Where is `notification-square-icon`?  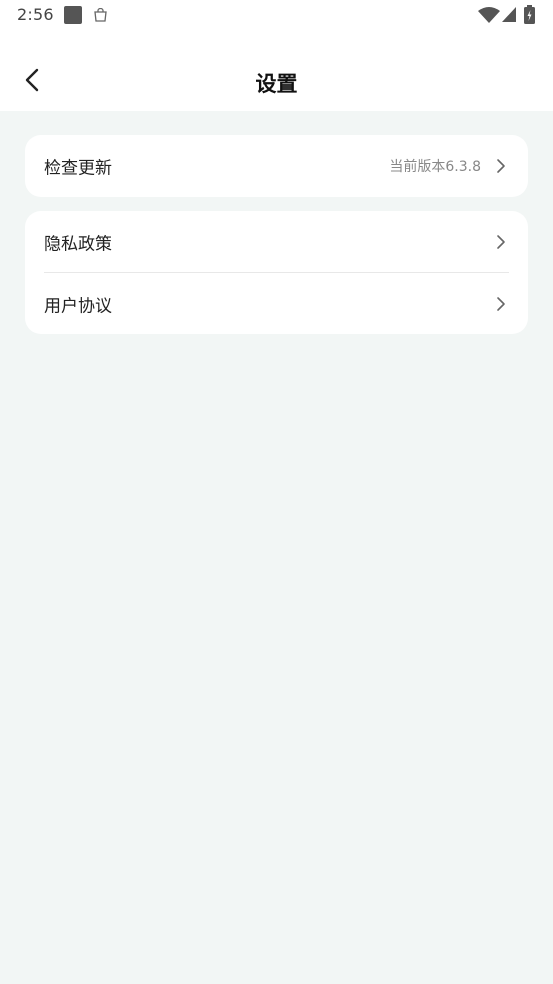 notification-square-icon is located at coordinates (73, 15).